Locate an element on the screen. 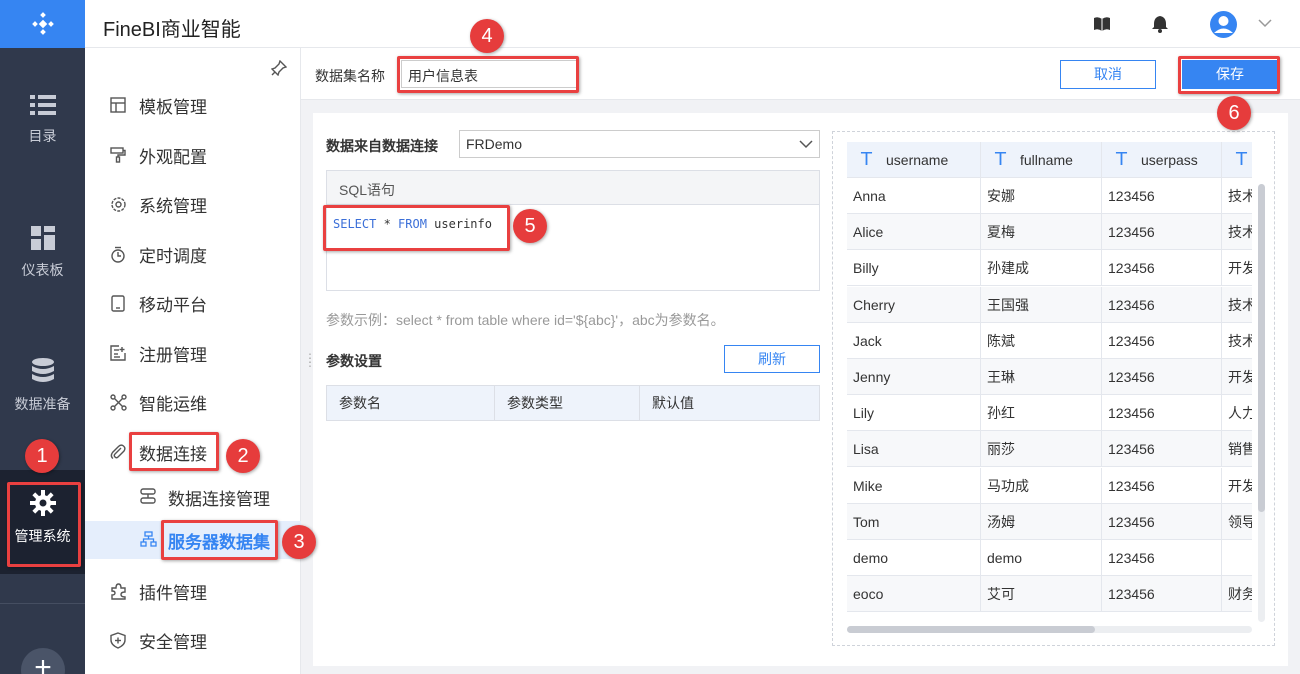  table-row: Mike马功成123456 开发 is located at coordinates (1049, 485).